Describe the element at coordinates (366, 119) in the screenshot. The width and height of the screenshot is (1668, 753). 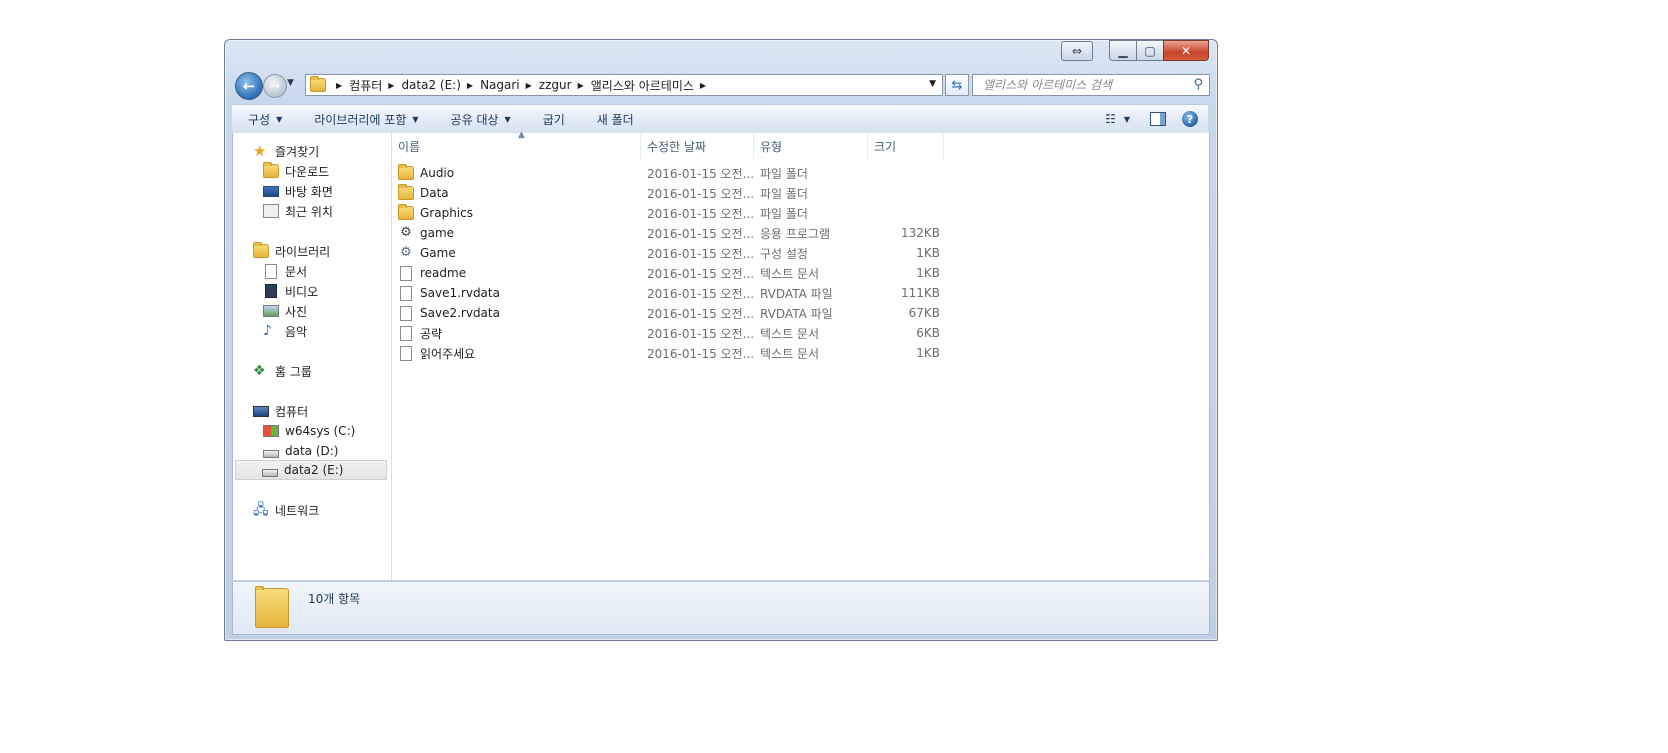
I see `include-library-button: 라이브러리에 포함 ▼` at that location.